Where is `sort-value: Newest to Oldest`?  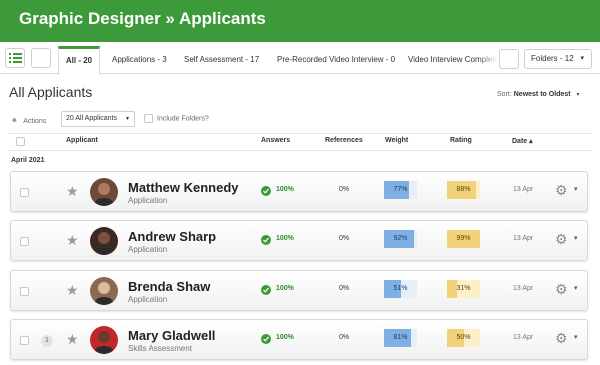
sort-value: Newest to Oldest is located at coordinates (542, 94).